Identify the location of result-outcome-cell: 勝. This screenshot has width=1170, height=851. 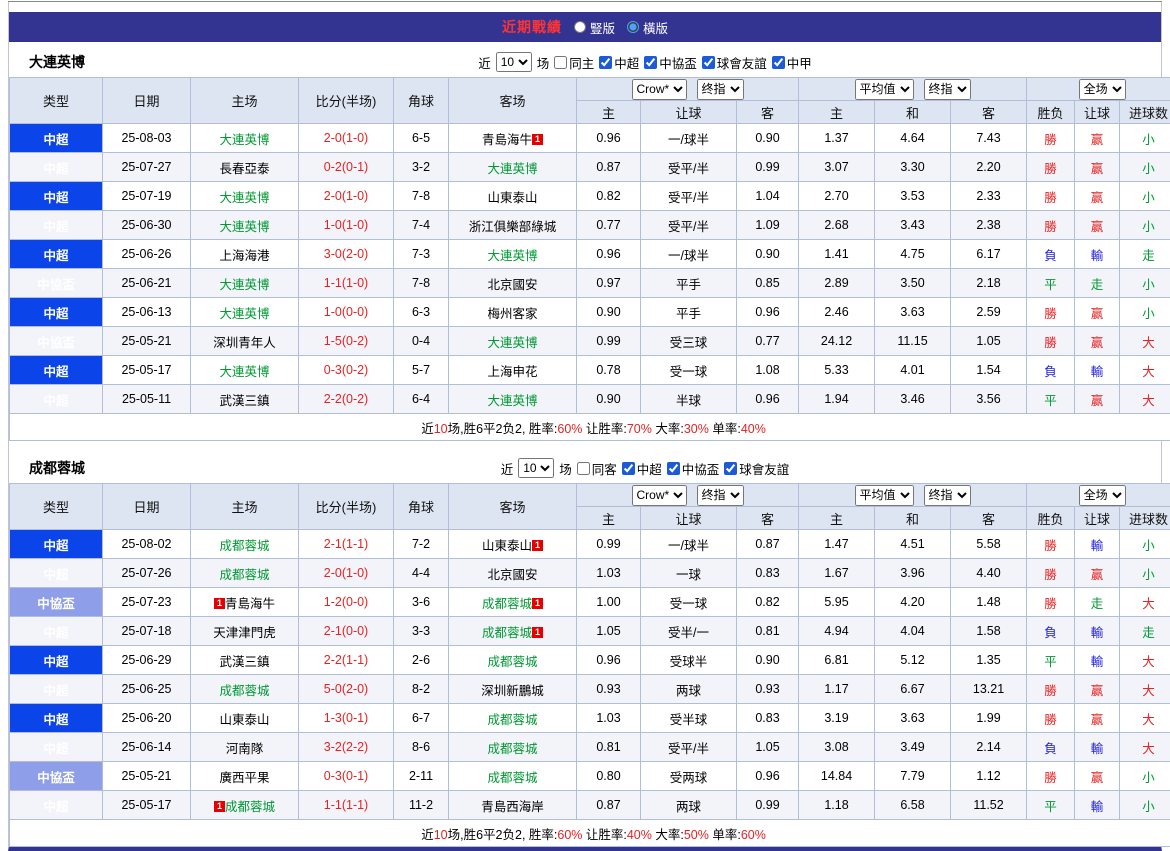
(1051, 225).